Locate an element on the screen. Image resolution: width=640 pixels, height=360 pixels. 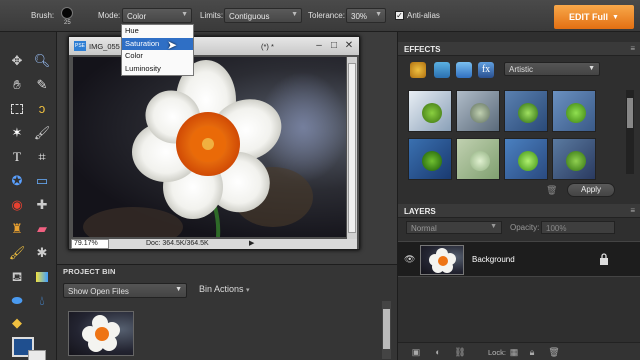
bin-thumbnail is located at coordinates (101, 333).